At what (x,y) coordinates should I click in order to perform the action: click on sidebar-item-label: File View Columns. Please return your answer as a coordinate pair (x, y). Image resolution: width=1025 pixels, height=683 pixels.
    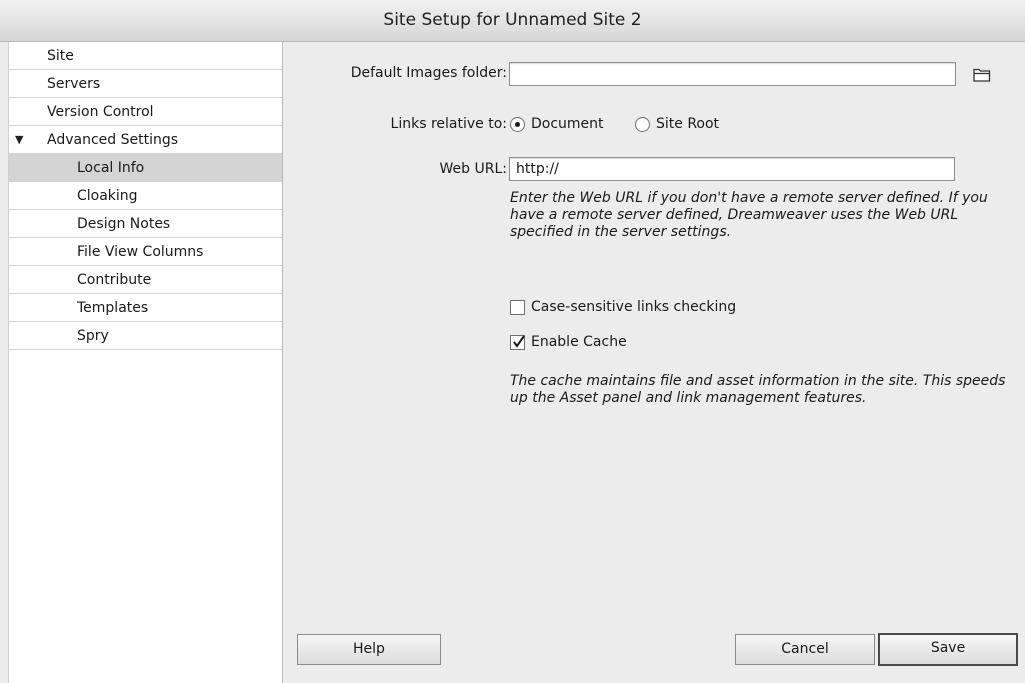
    Looking at the image, I should click on (140, 252).